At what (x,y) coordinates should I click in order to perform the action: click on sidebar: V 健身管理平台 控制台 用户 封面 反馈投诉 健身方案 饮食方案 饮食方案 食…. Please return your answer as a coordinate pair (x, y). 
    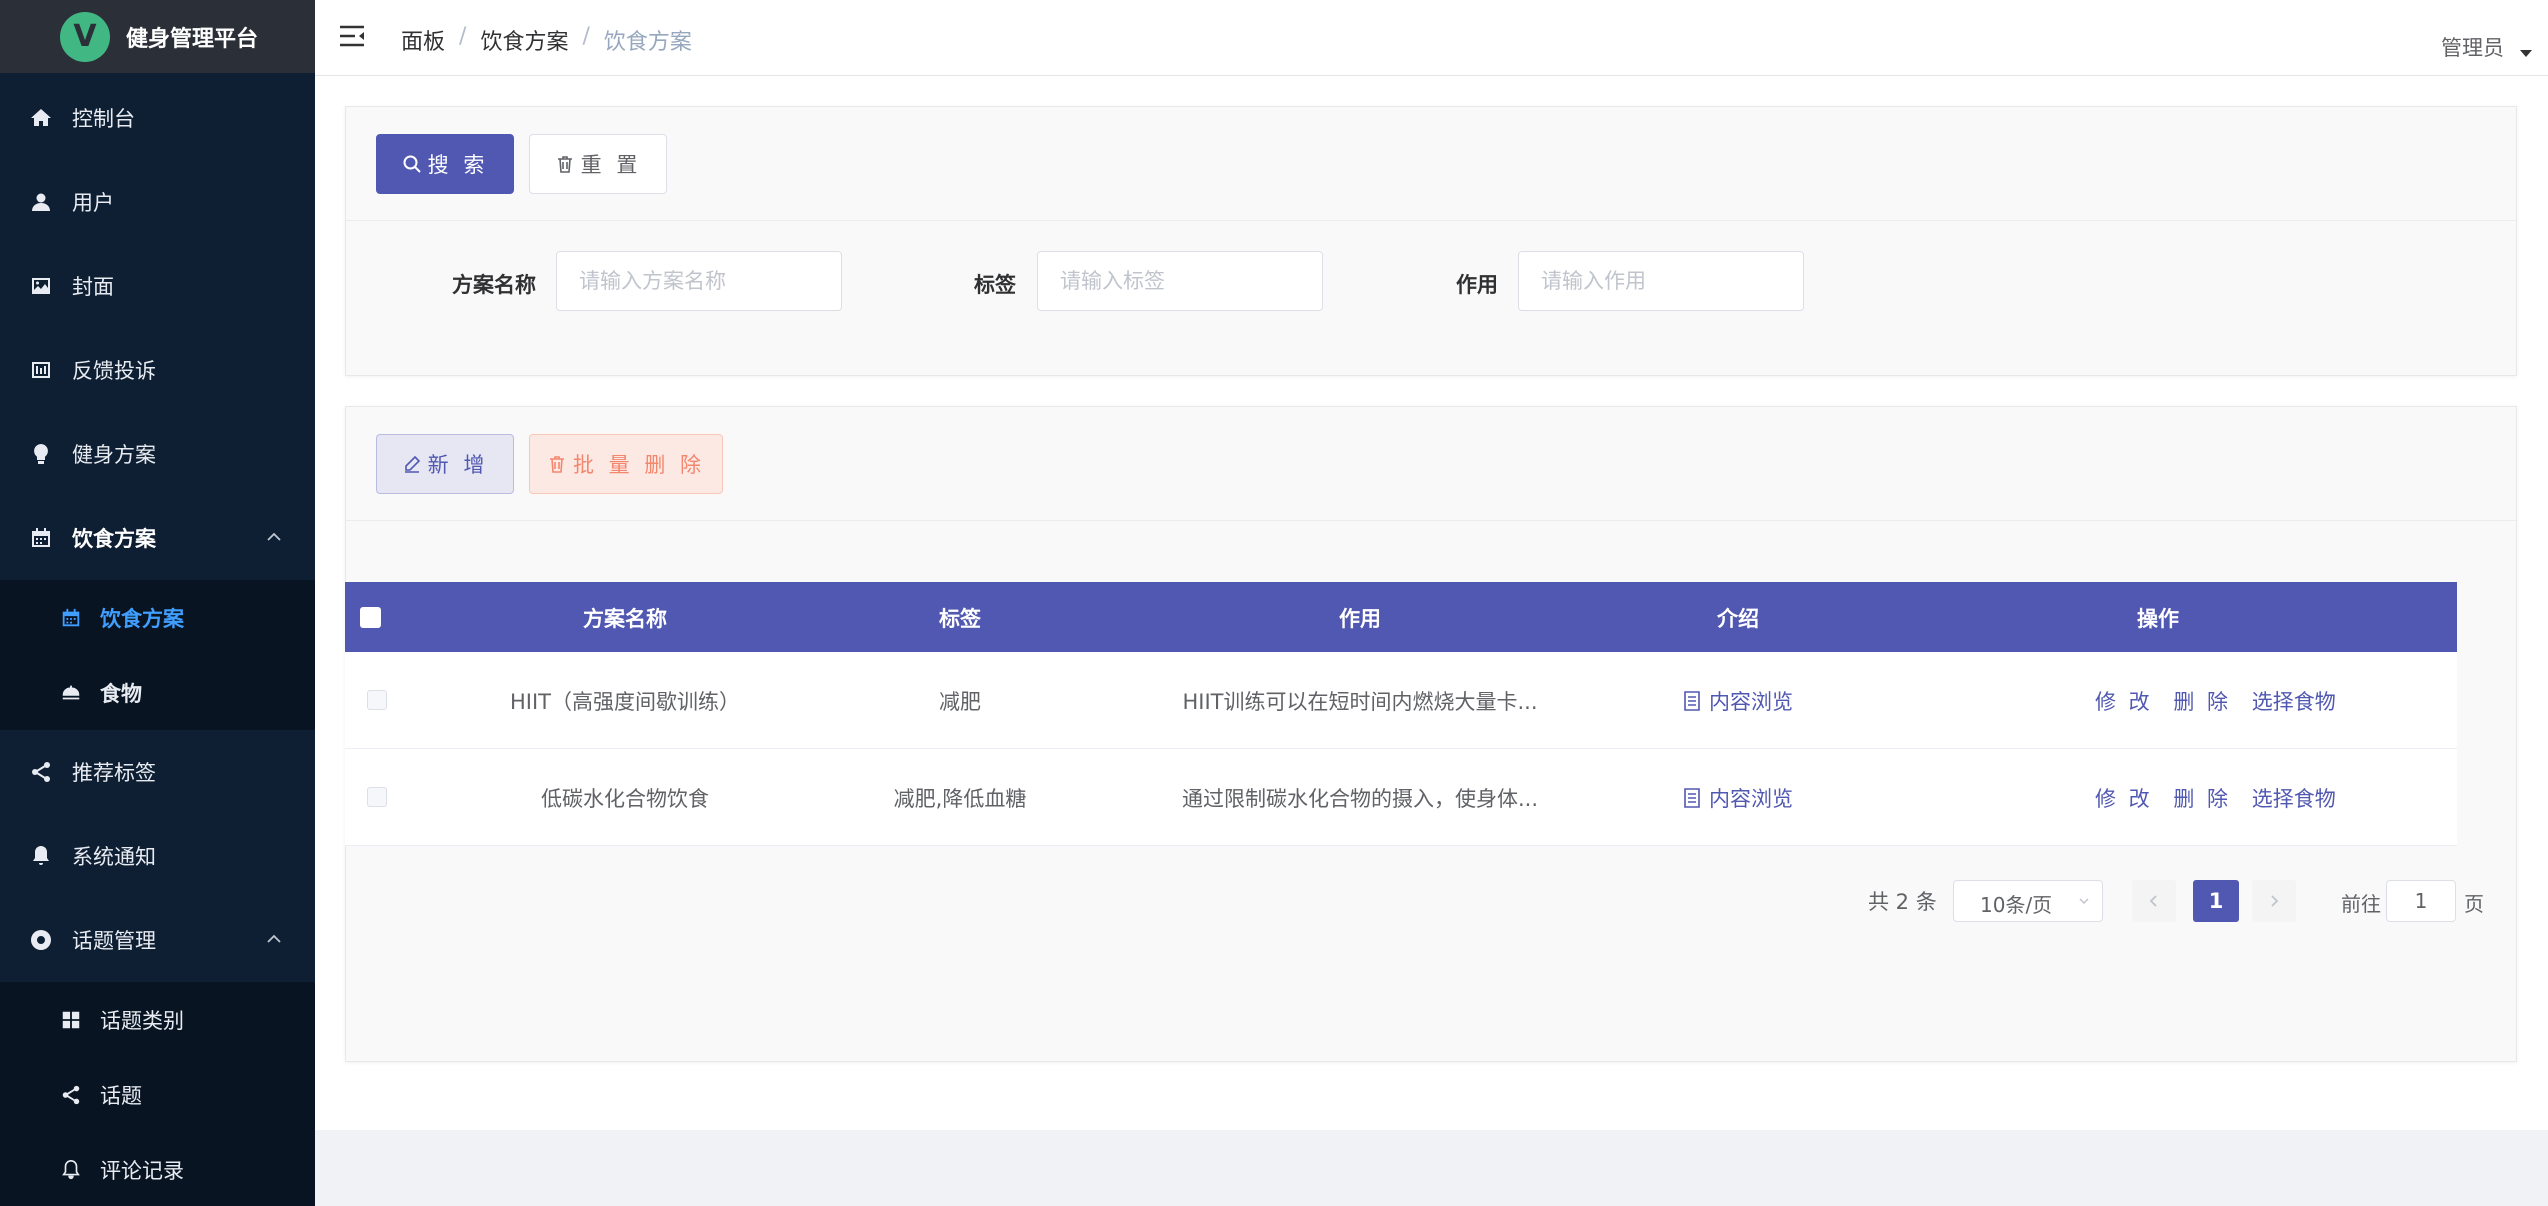
    Looking at the image, I should click on (157, 603).